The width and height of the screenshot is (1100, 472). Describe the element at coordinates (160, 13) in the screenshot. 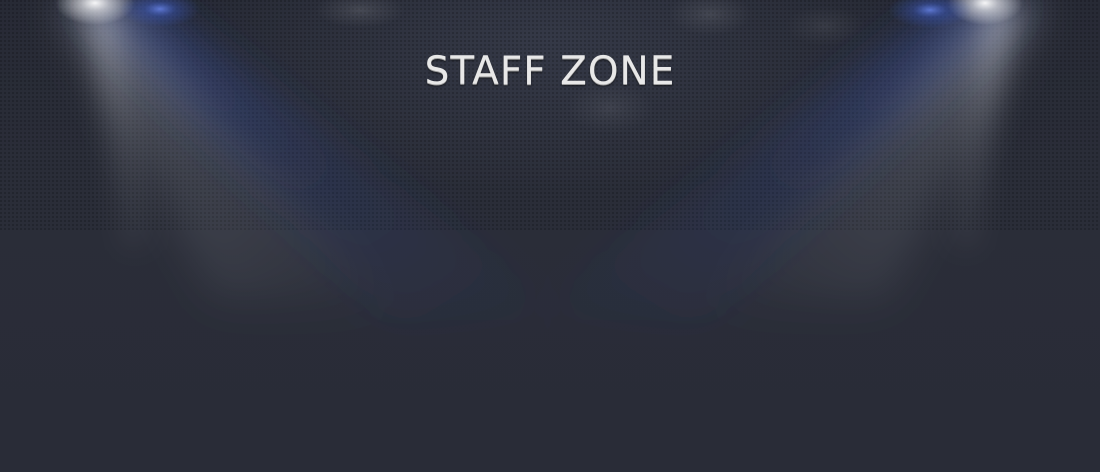

I see `left-blue-light-source` at that location.